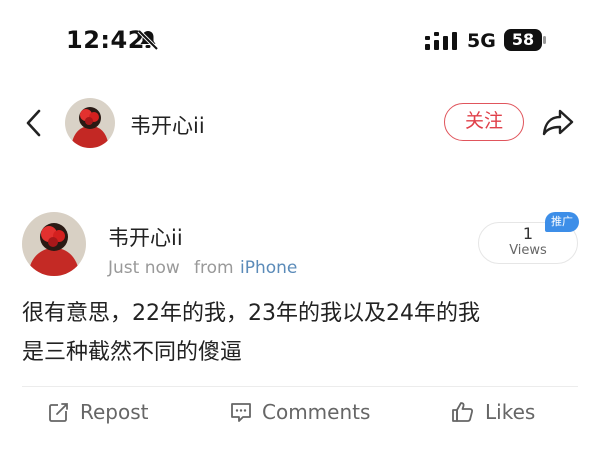 The image size is (600, 472). I want to click on repost-button: Repost, so click(98, 412).